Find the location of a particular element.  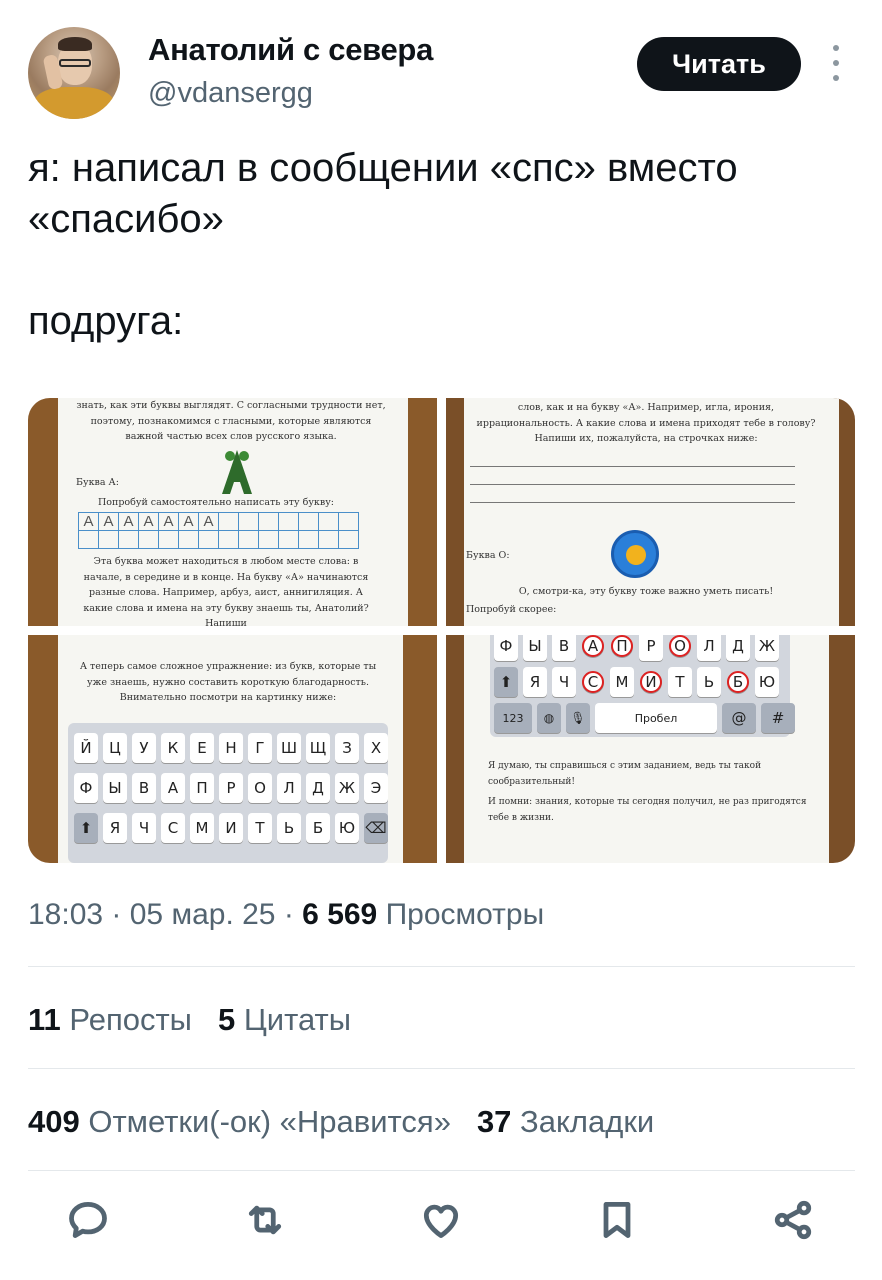

author-name: Анатолий с севера is located at coordinates (290, 50).